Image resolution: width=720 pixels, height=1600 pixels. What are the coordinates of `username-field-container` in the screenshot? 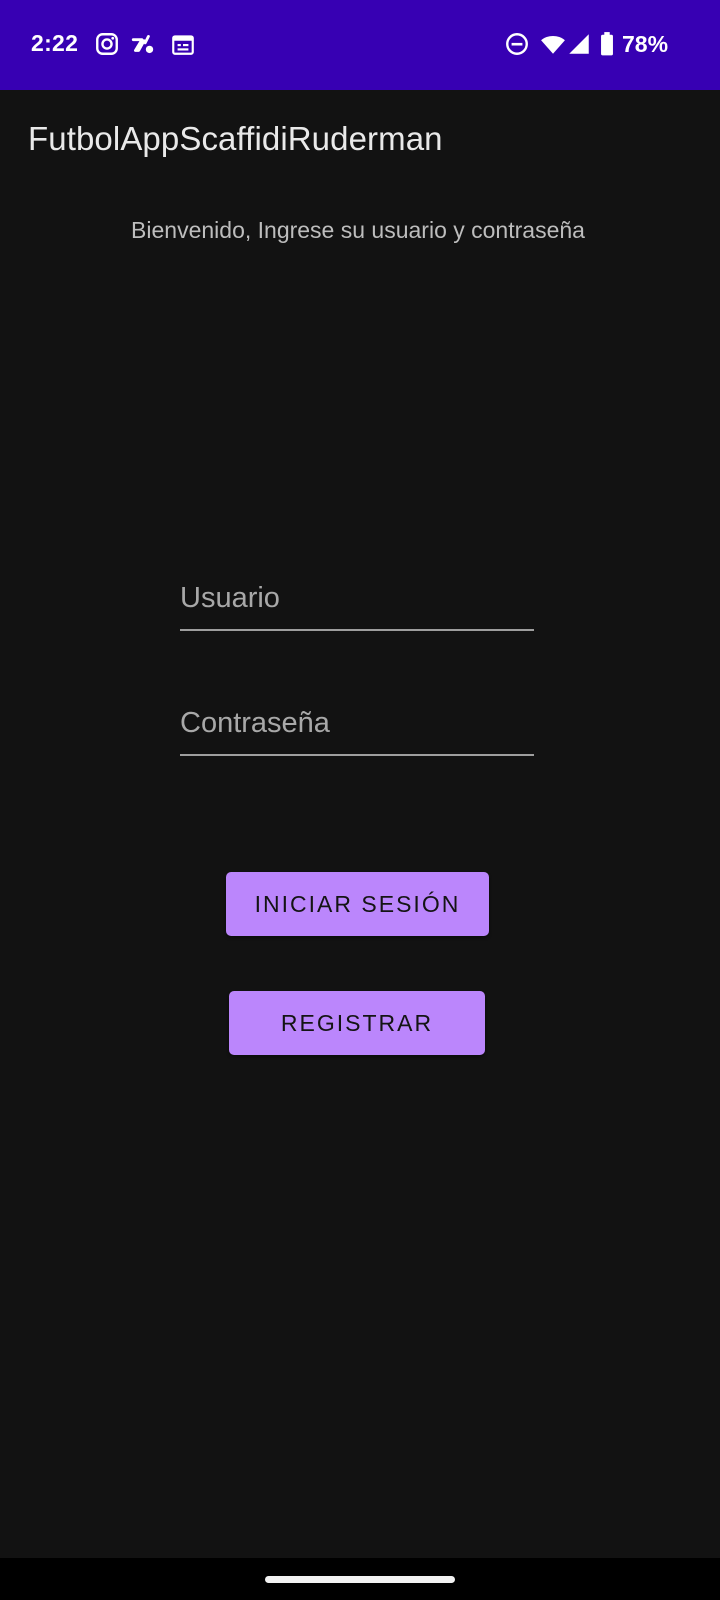 It's located at (357, 603).